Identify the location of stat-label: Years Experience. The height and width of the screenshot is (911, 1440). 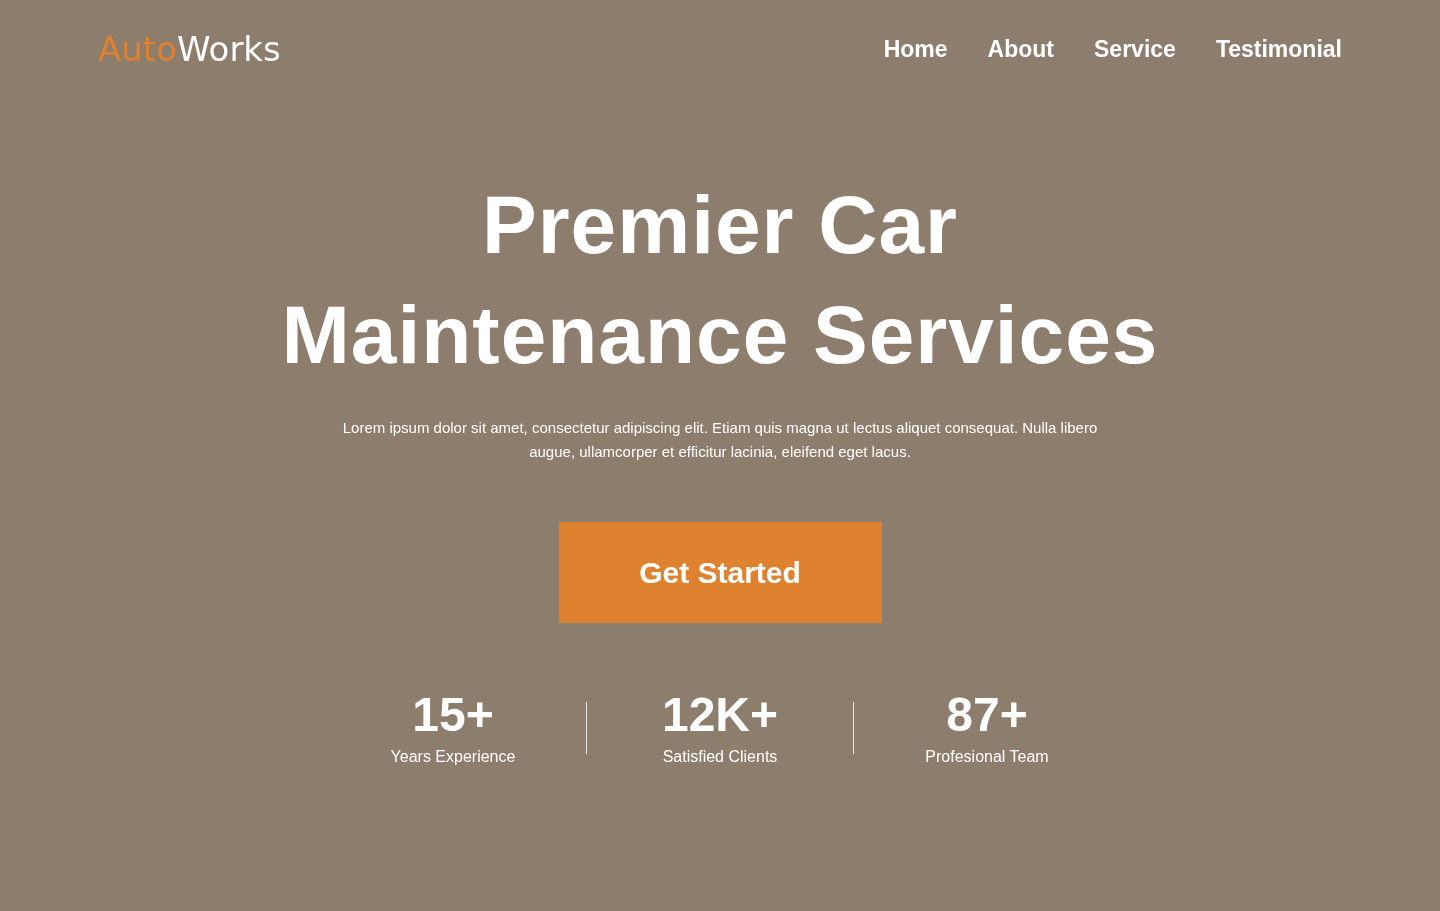
(453, 757).